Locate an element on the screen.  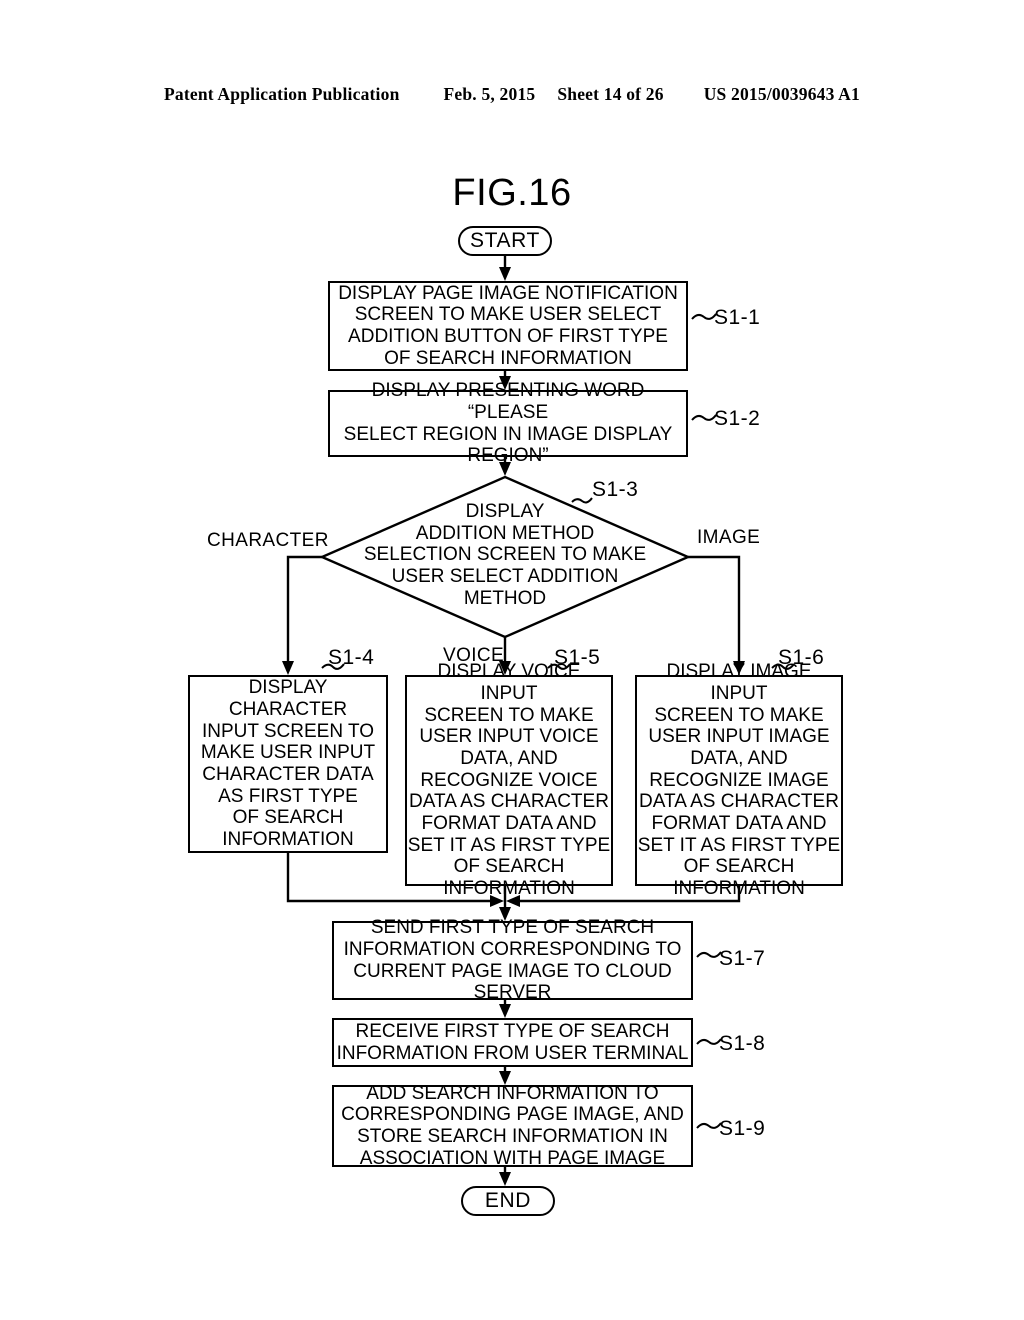
step-tag-s1-9: S1-9 is located at coordinates (742, 1128).